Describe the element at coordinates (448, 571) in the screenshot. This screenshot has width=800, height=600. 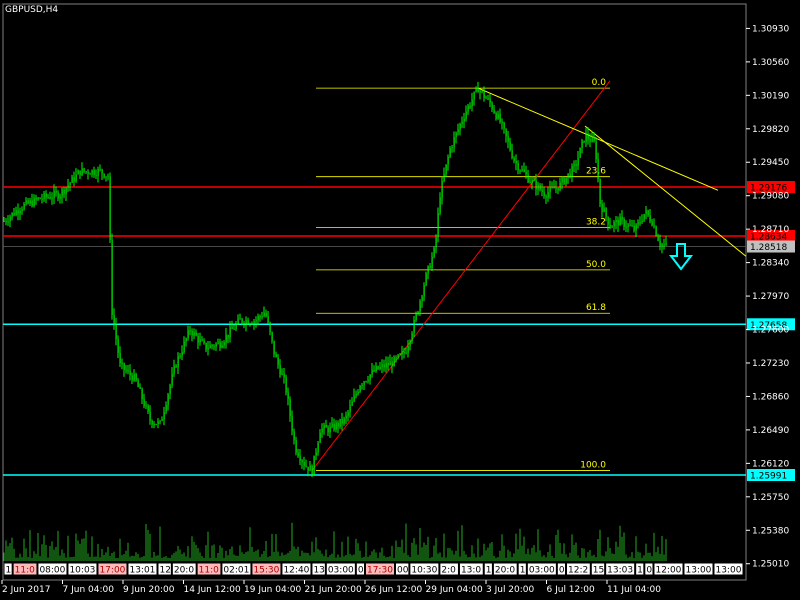
I see `time-label: 2:0` at that location.